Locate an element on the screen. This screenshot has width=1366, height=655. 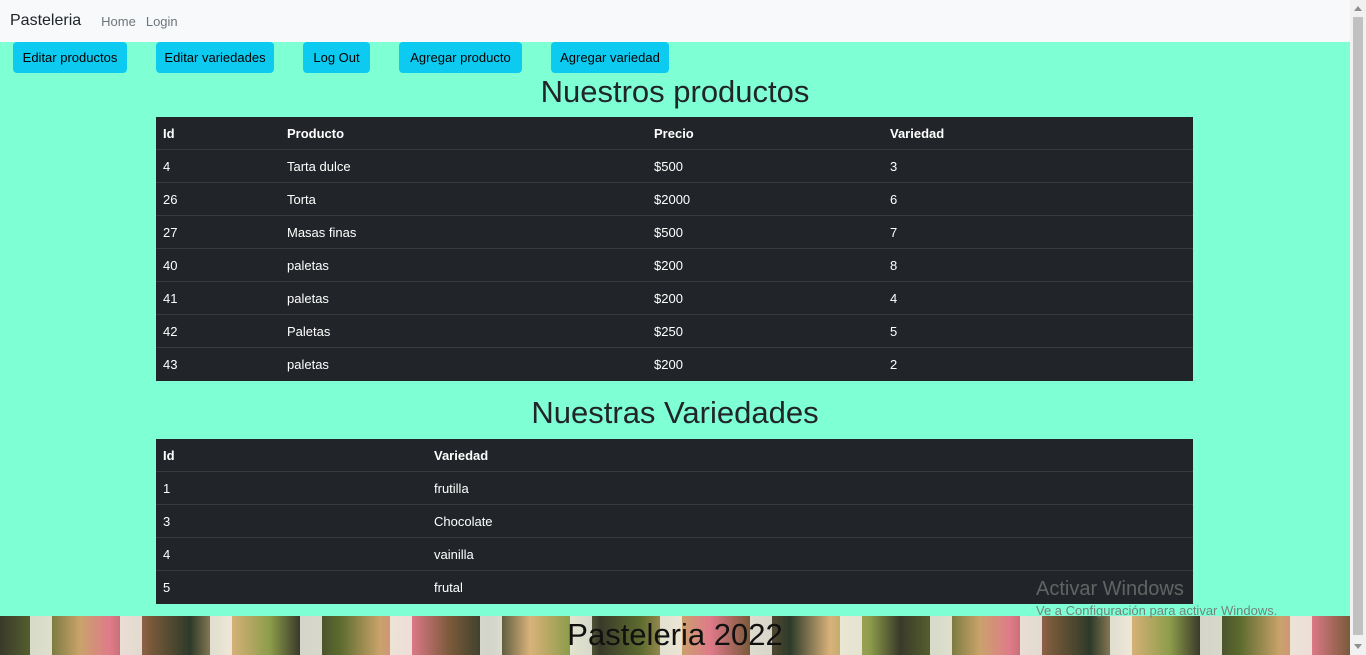
log-out-button: Log Out is located at coordinates (336, 57).